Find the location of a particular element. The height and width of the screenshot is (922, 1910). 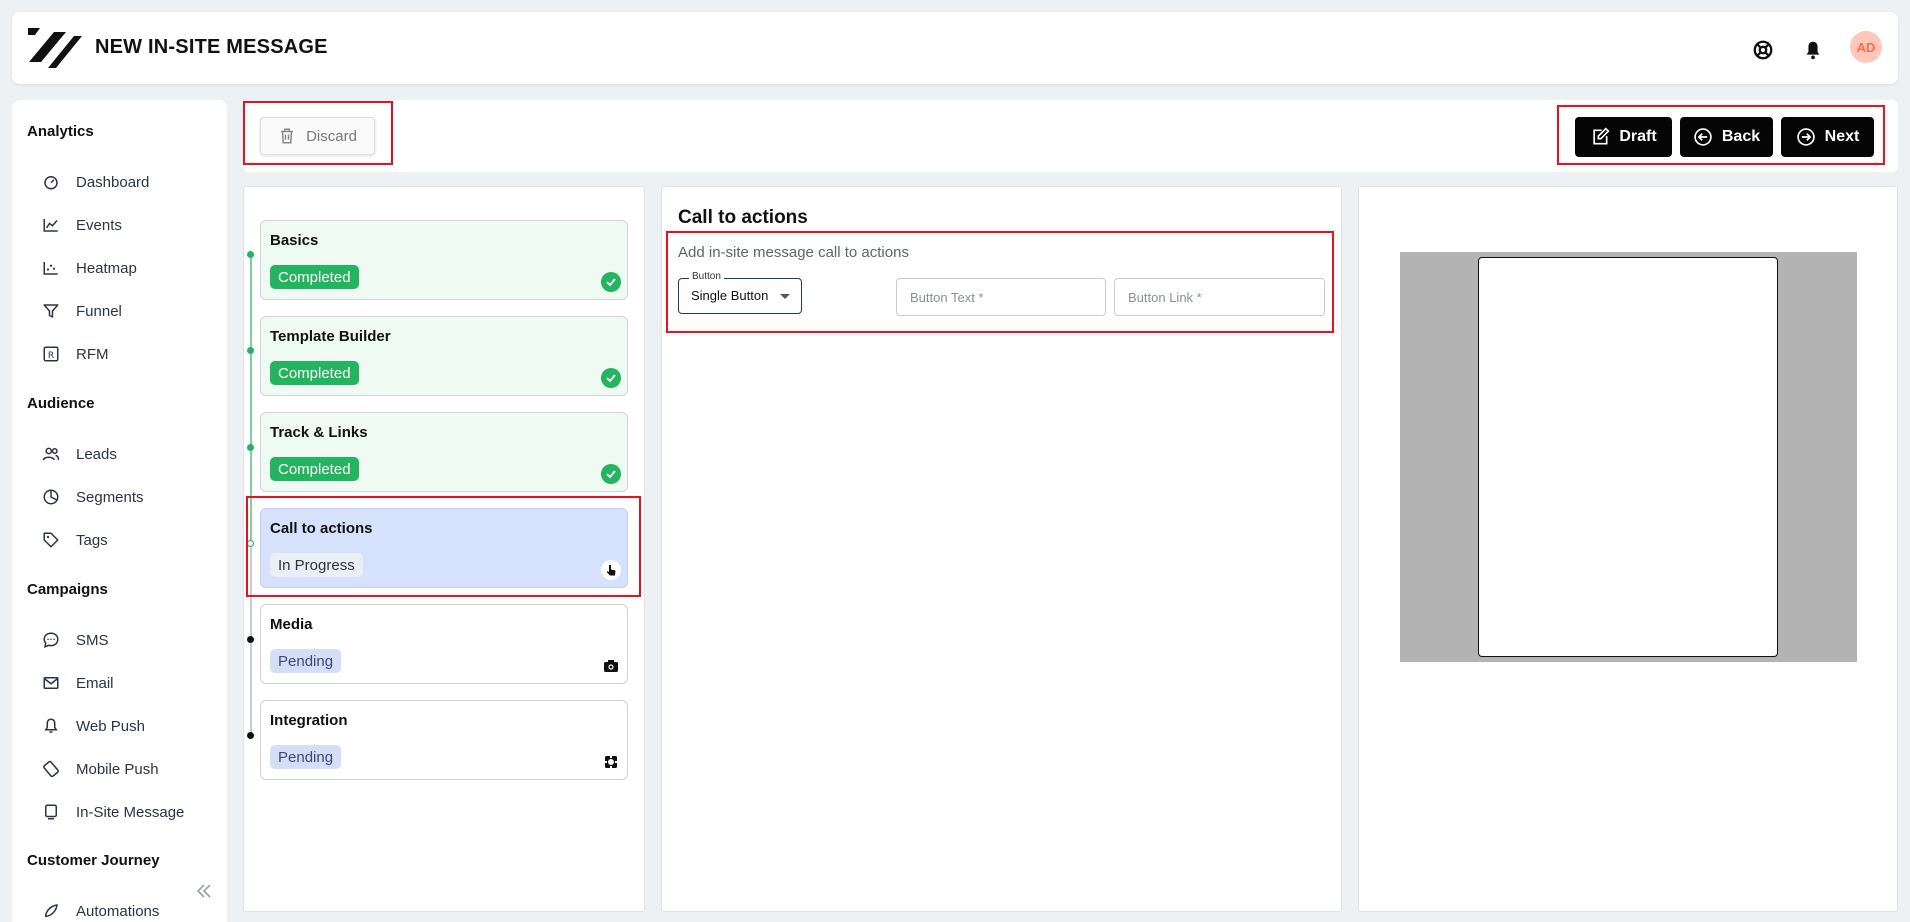

camera-icon is located at coordinates (611, 666).